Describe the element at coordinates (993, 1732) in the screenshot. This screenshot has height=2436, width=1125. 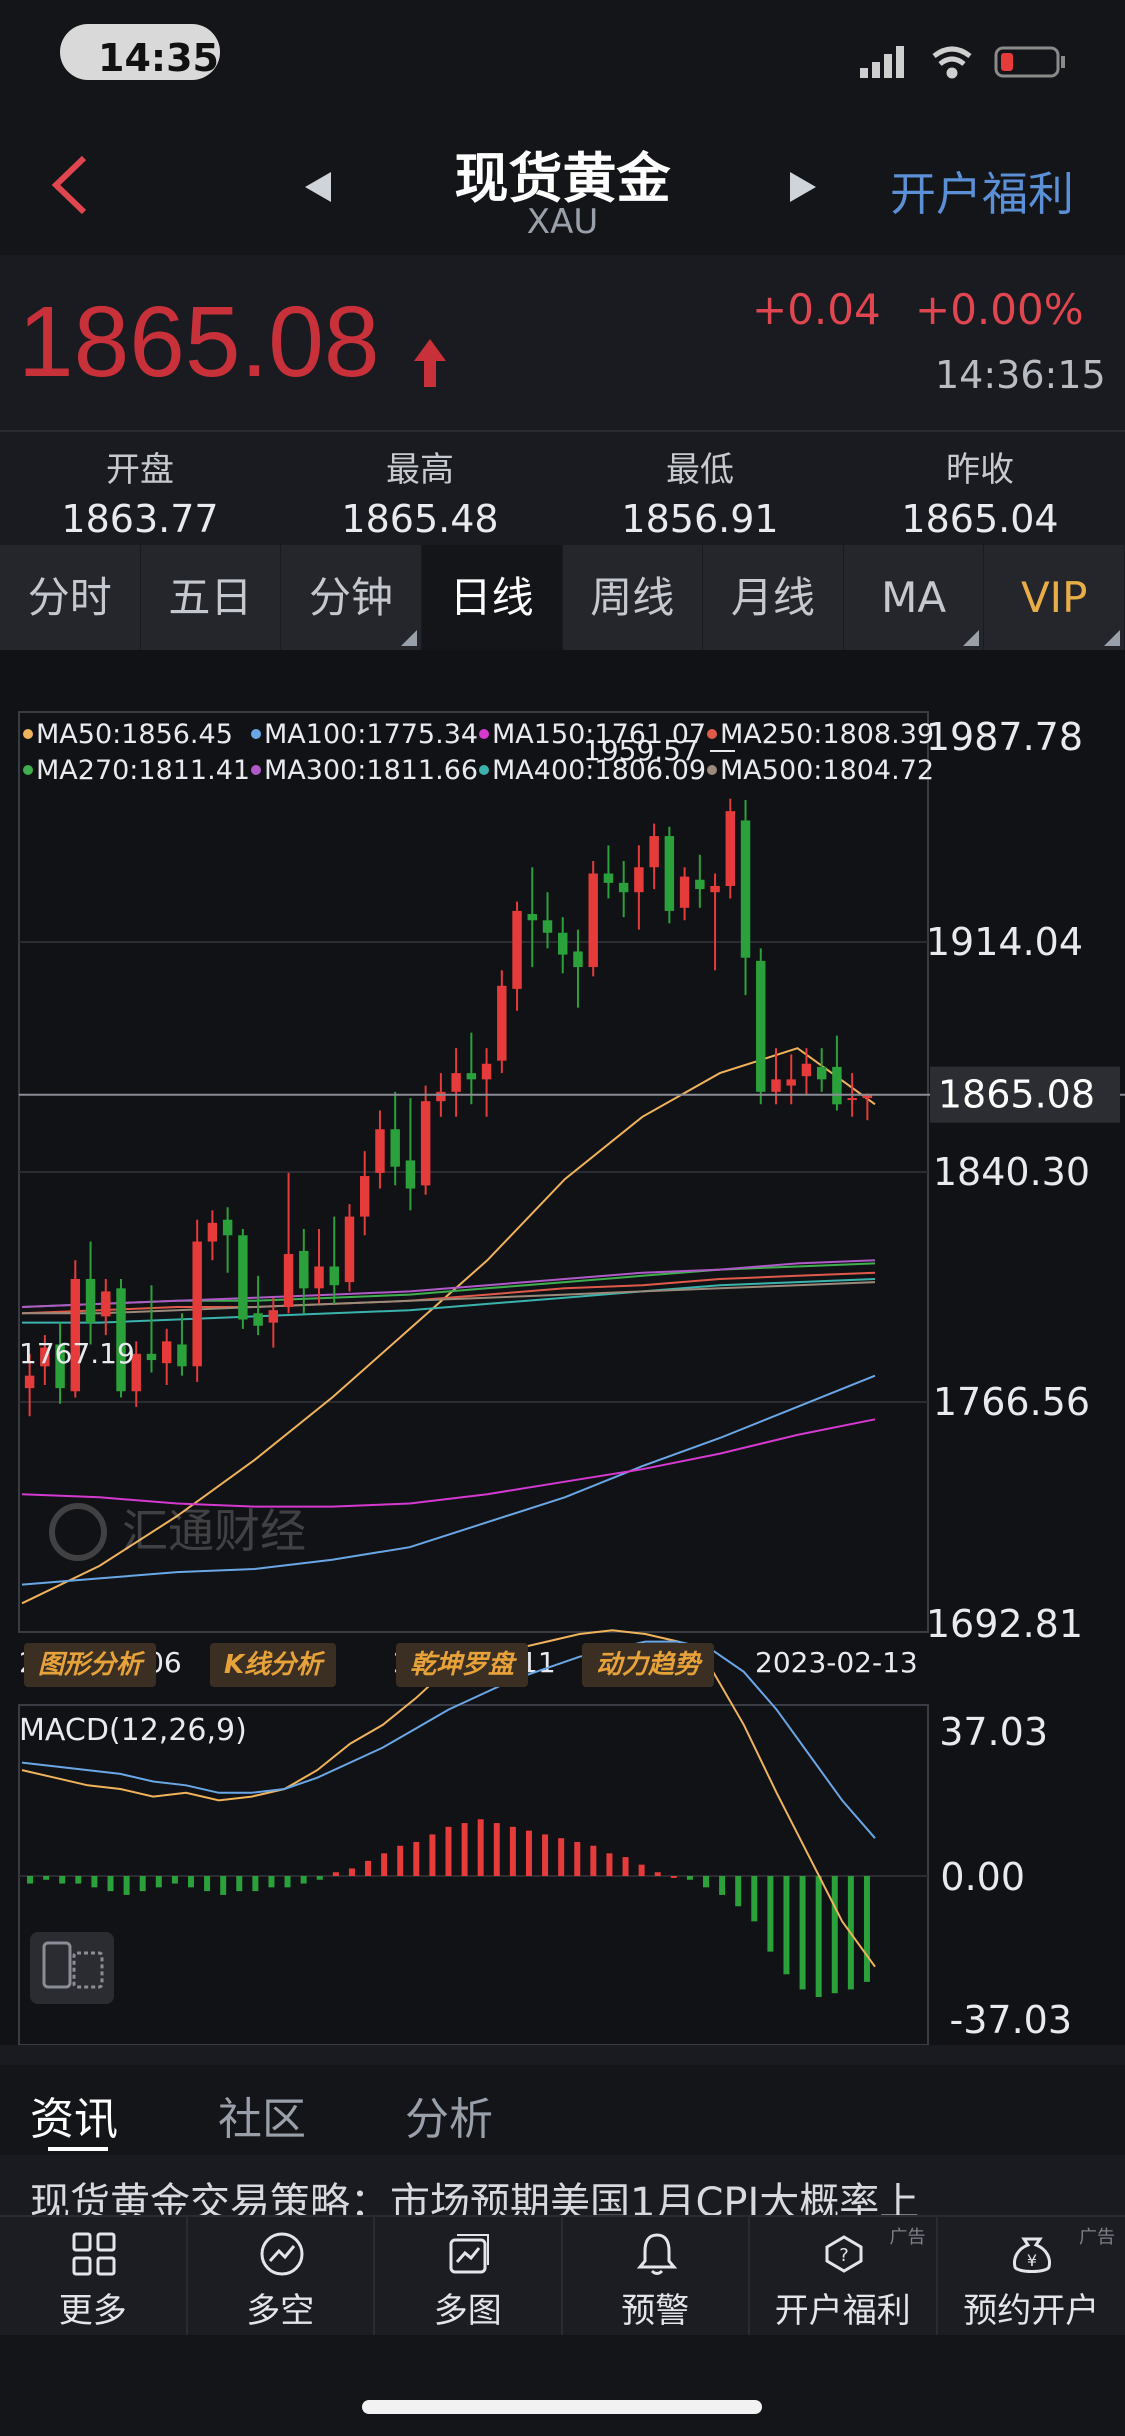
I see `macd-tick: 37.03` at that location.